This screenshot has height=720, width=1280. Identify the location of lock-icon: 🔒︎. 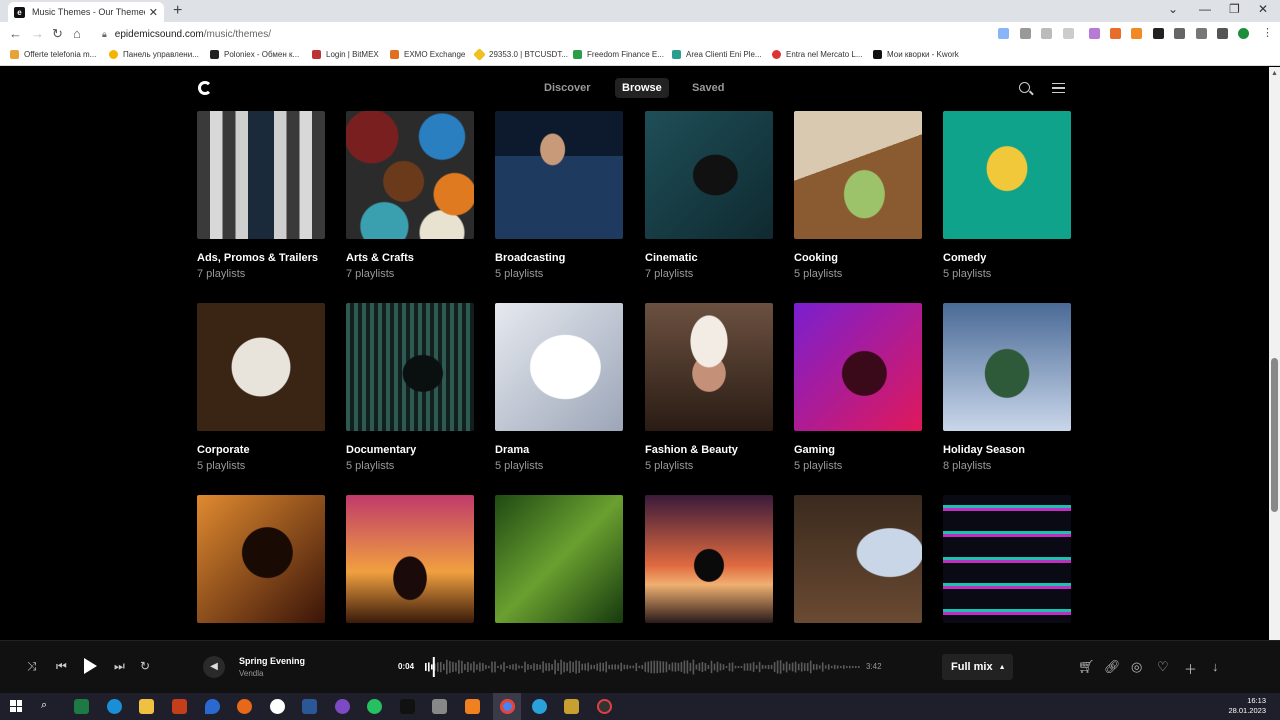
(104, 34).